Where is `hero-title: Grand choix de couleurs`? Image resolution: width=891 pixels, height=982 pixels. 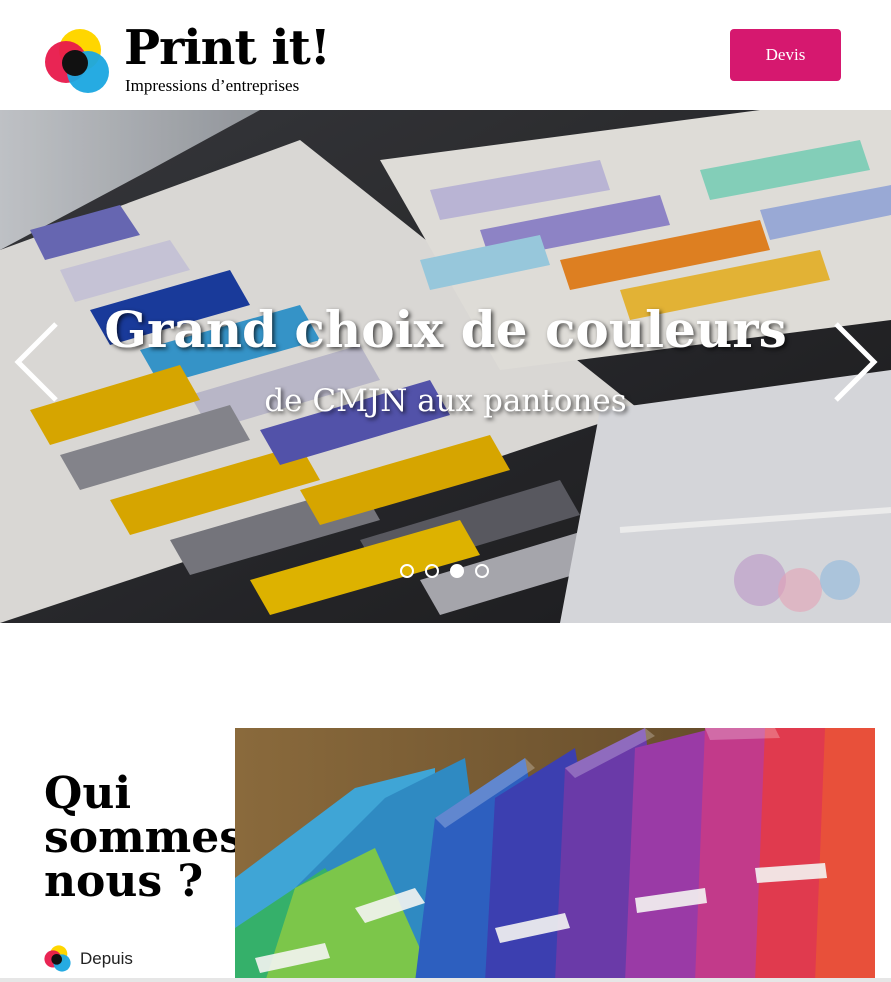 hero-title: Grand choix de couleurs is located at coordinates (445, 329).